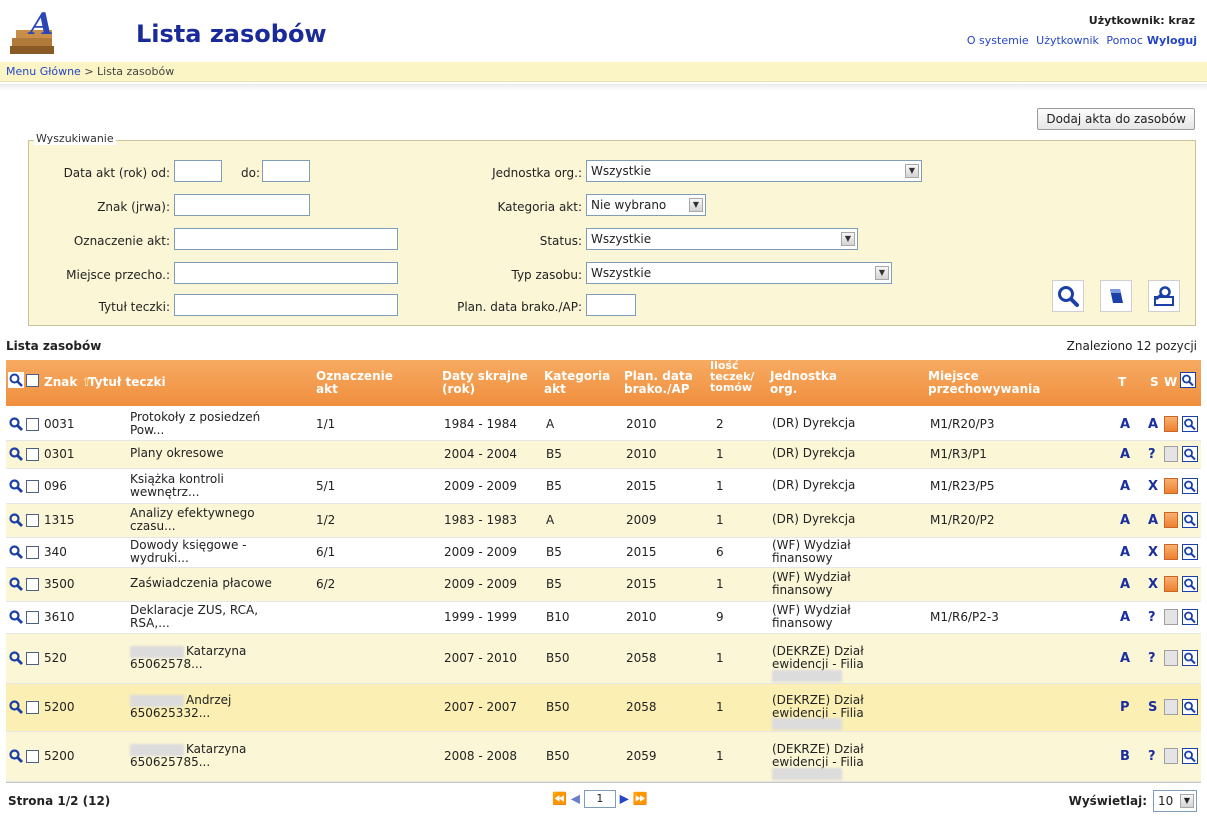 Image resolution: width=1207 pixels, height=816 pixels. I want to click on last-page-icon: ⏩, so click(640, 799).